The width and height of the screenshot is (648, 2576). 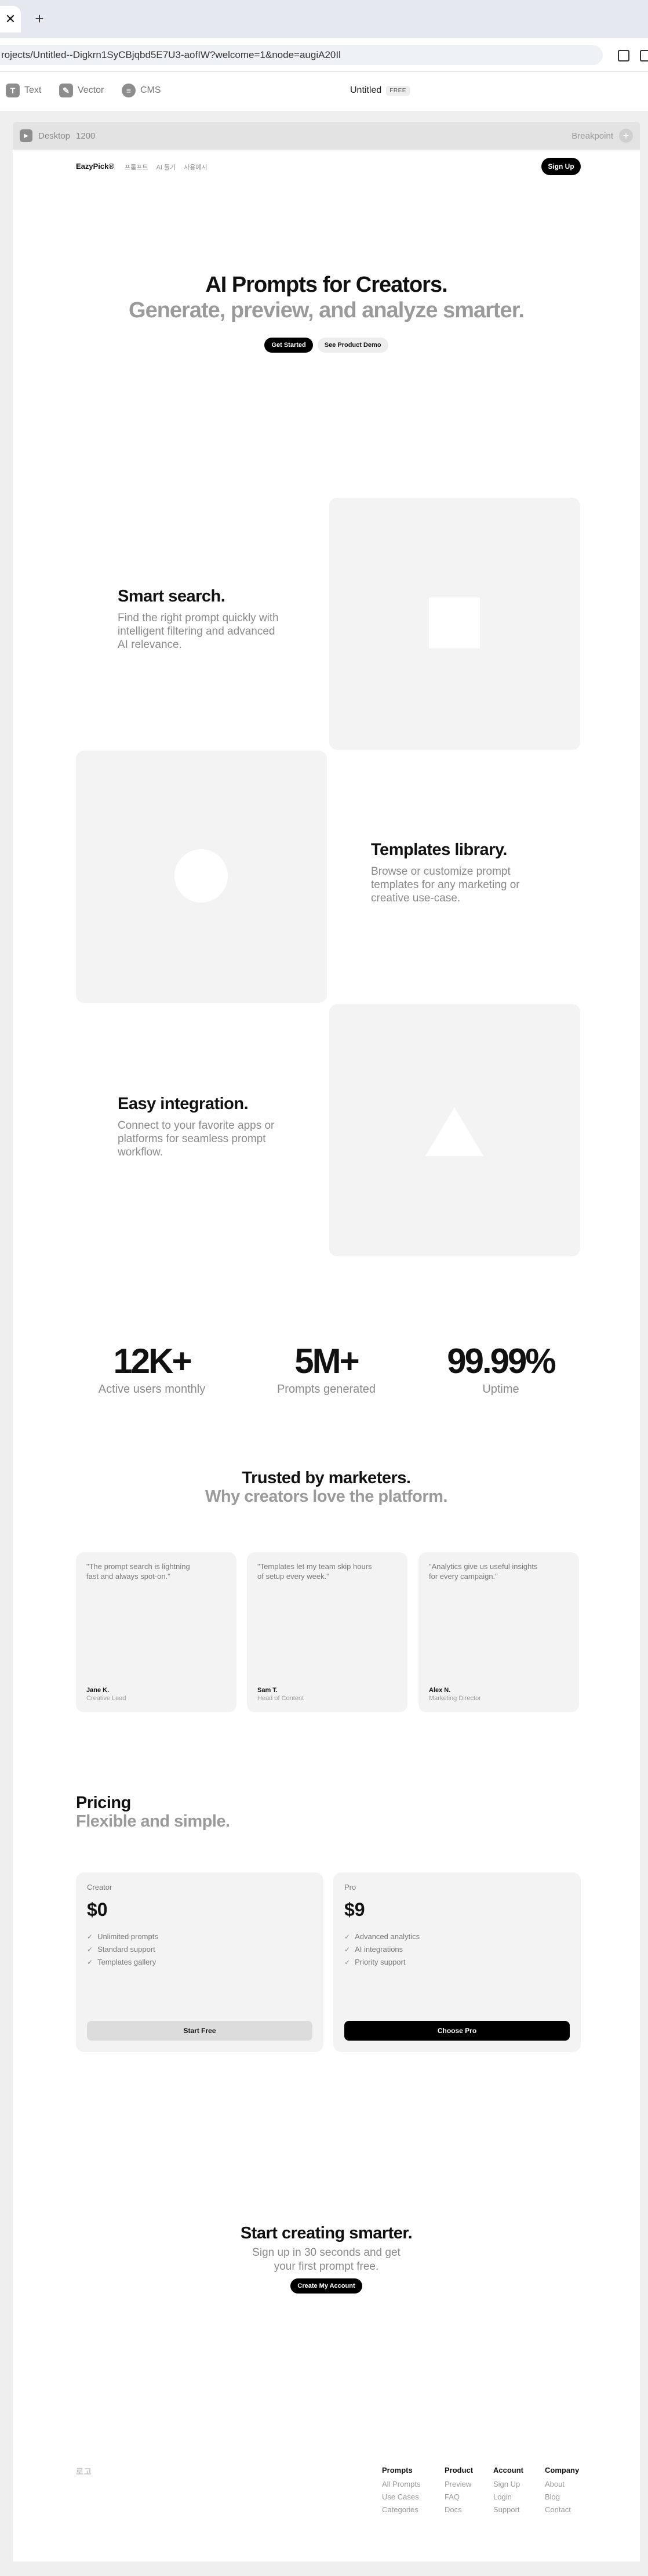 I want to click on footer-link: All Prompts, so click(x=401, y=2485).